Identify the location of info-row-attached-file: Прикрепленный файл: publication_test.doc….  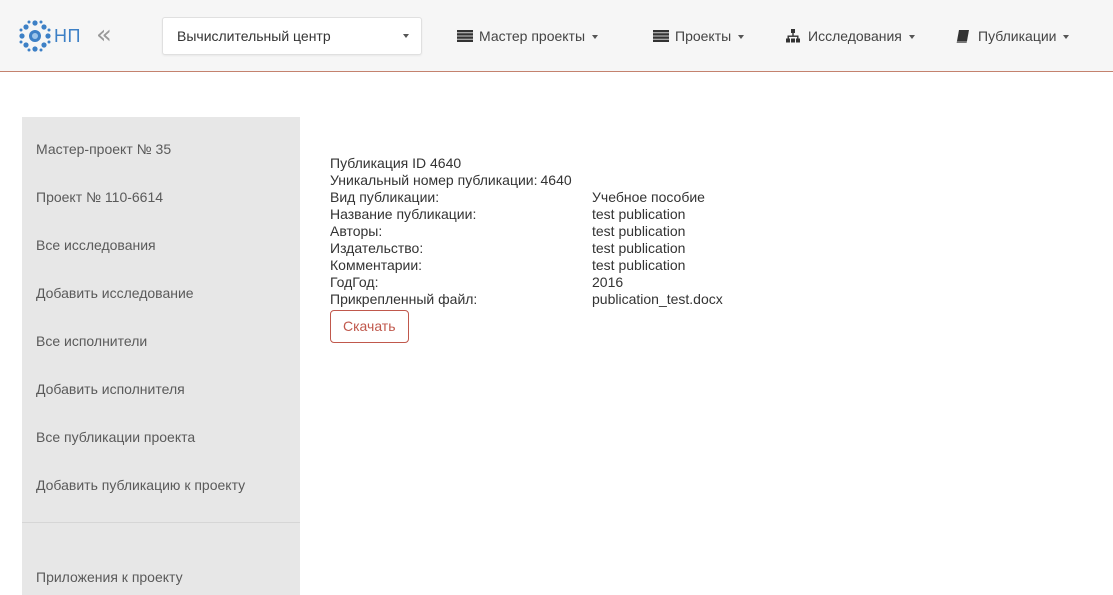
(580, 299).